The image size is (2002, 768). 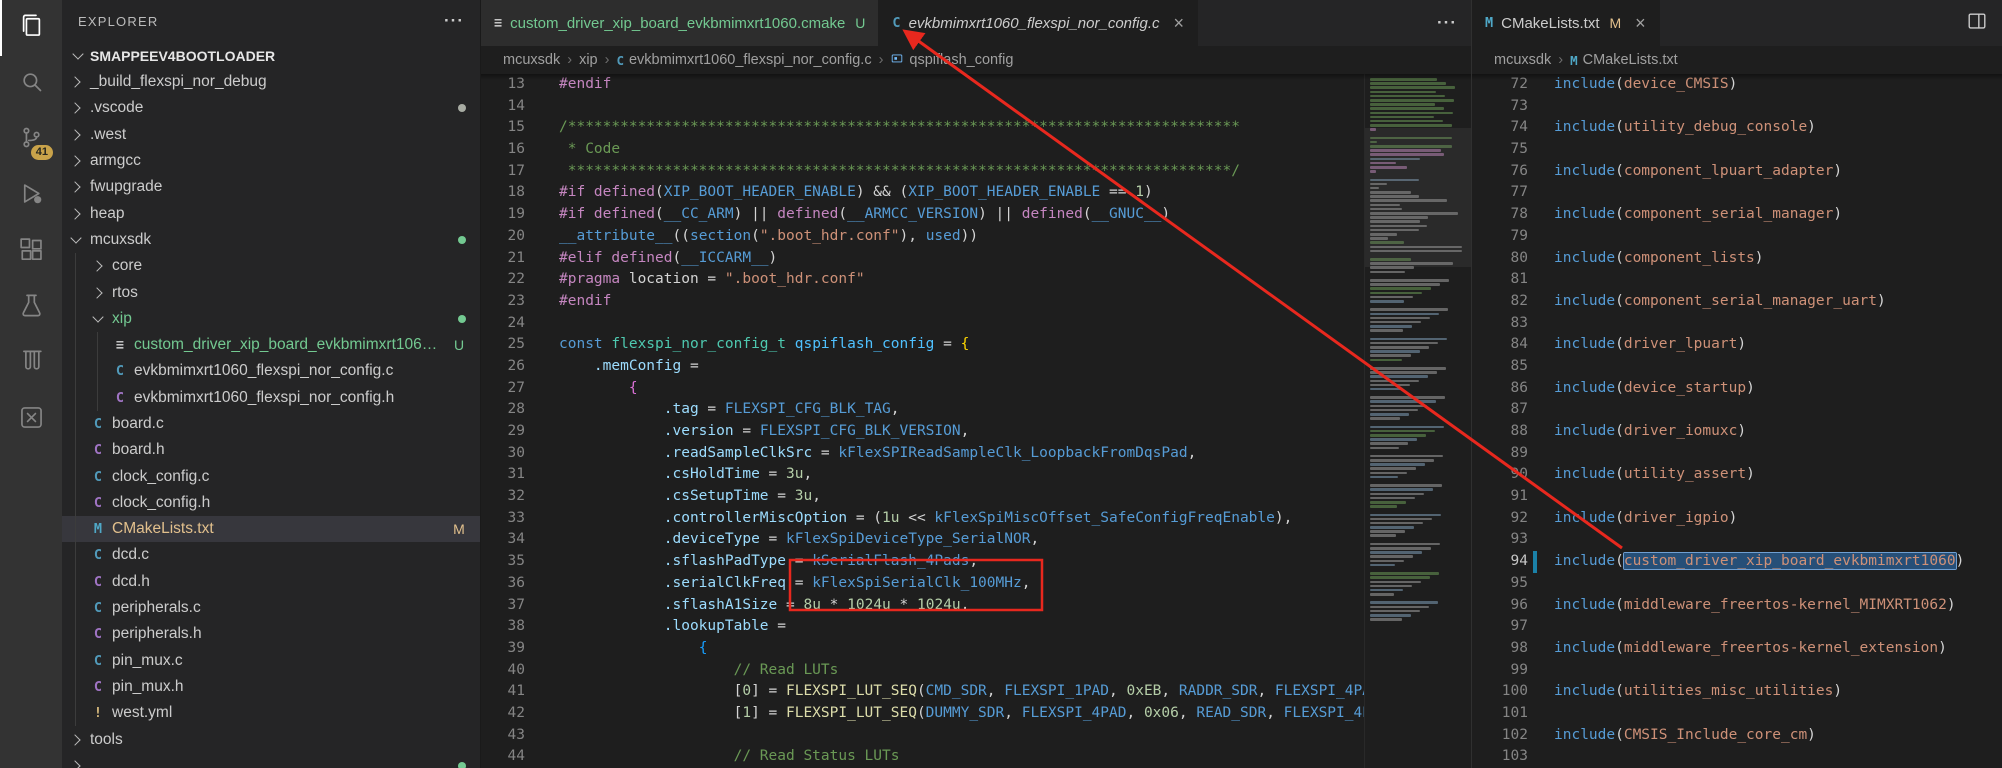 What do you see at coordinates (1737, 259) in the screenshot?
I see `code-line: 80 include(component_lists)` at bounding box center [1737, 259].